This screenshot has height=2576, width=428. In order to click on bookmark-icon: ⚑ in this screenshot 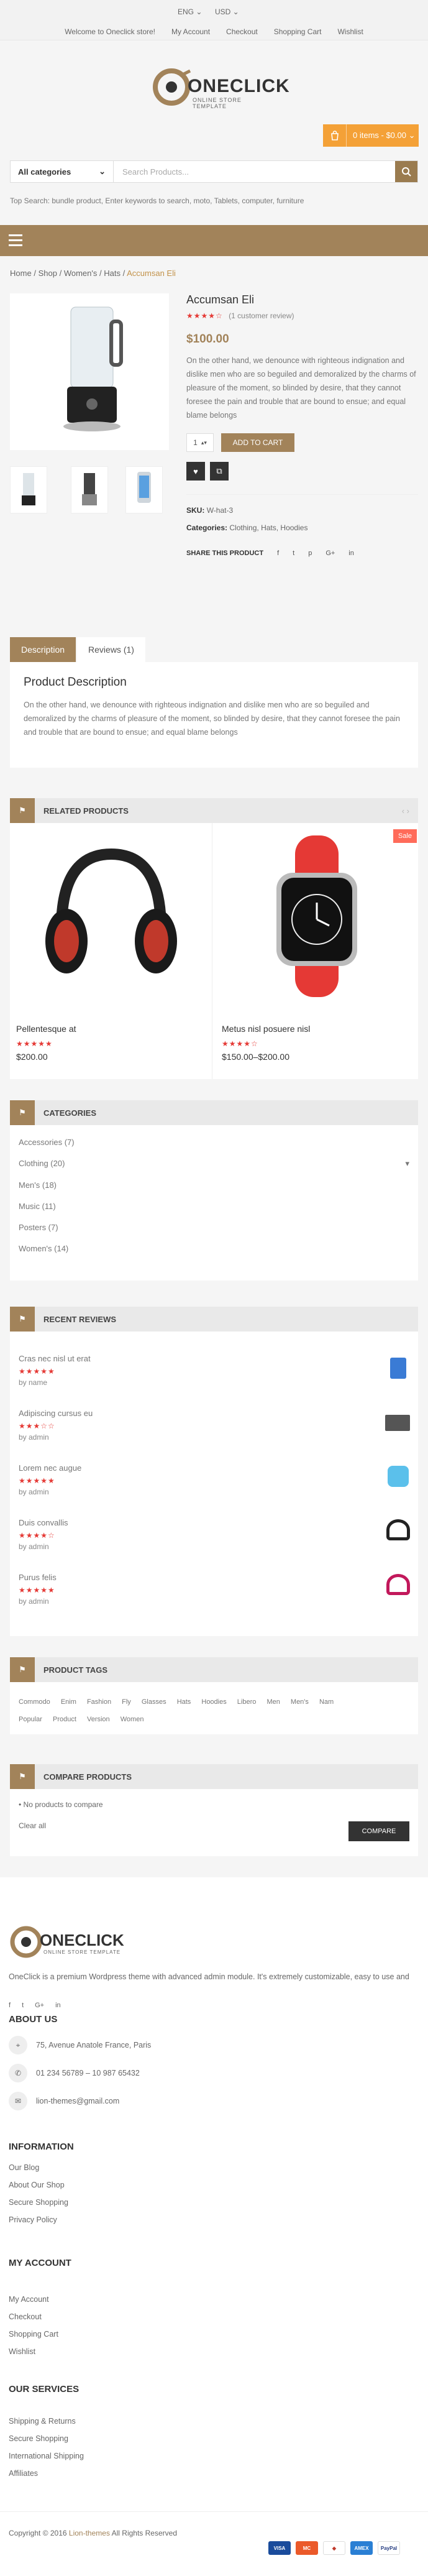, I will do `click(22, 1319)`.